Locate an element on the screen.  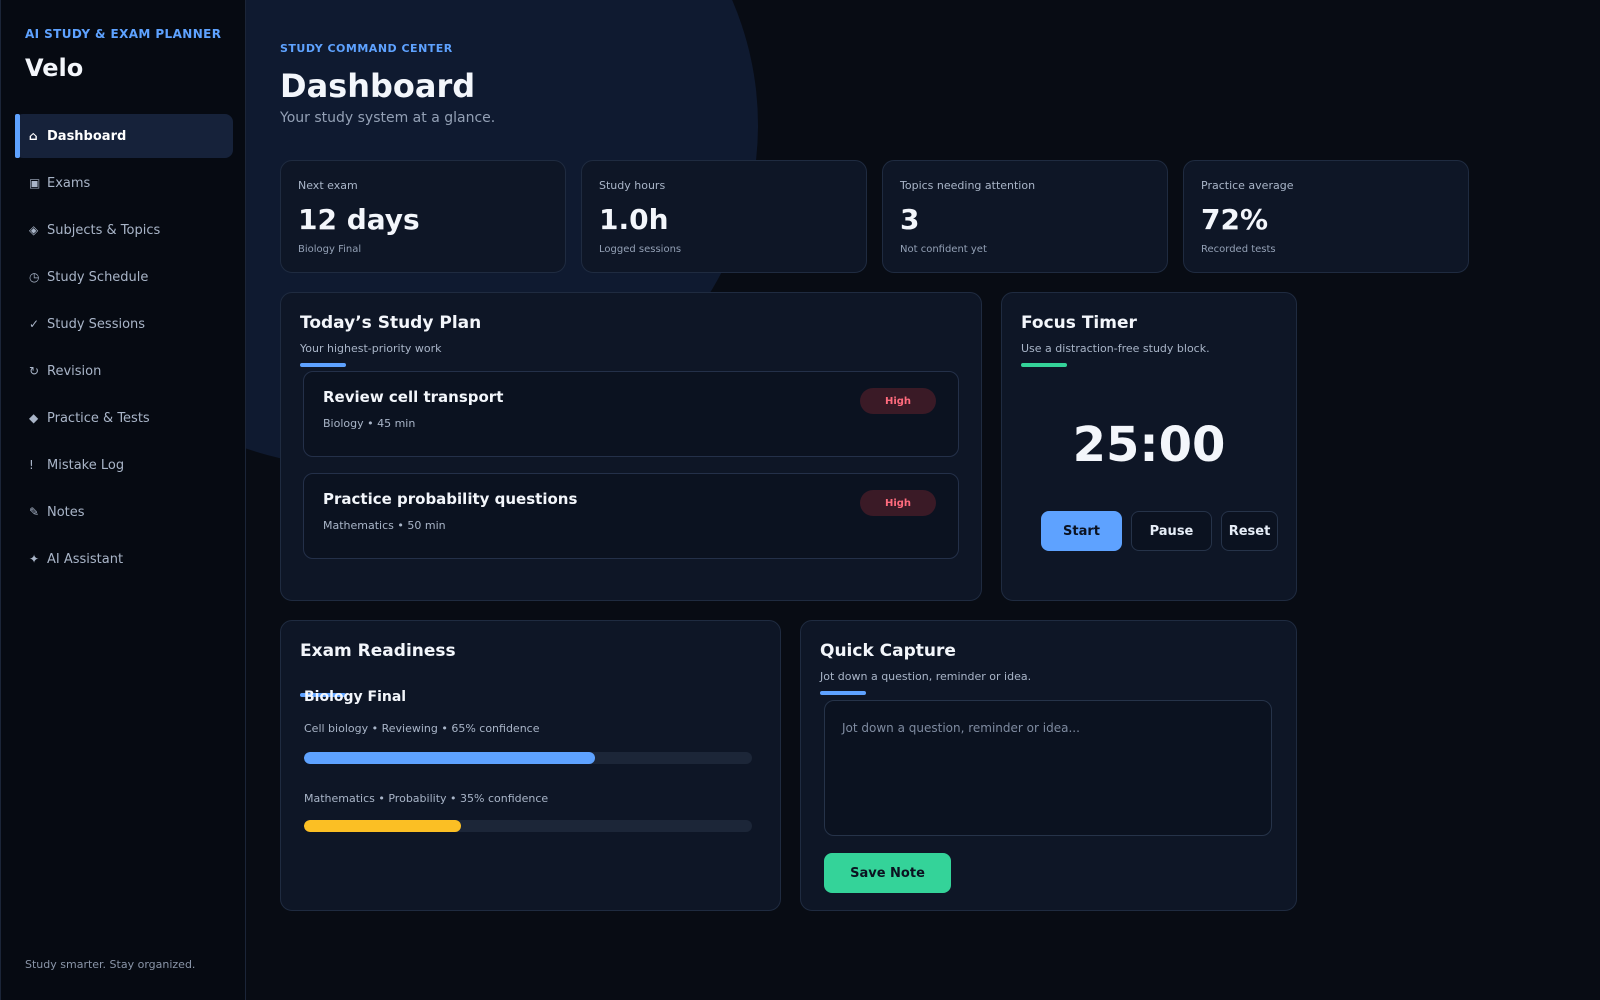
page-kicker: STUDY COMMAND CENTER is located at coordinates (366, 48).